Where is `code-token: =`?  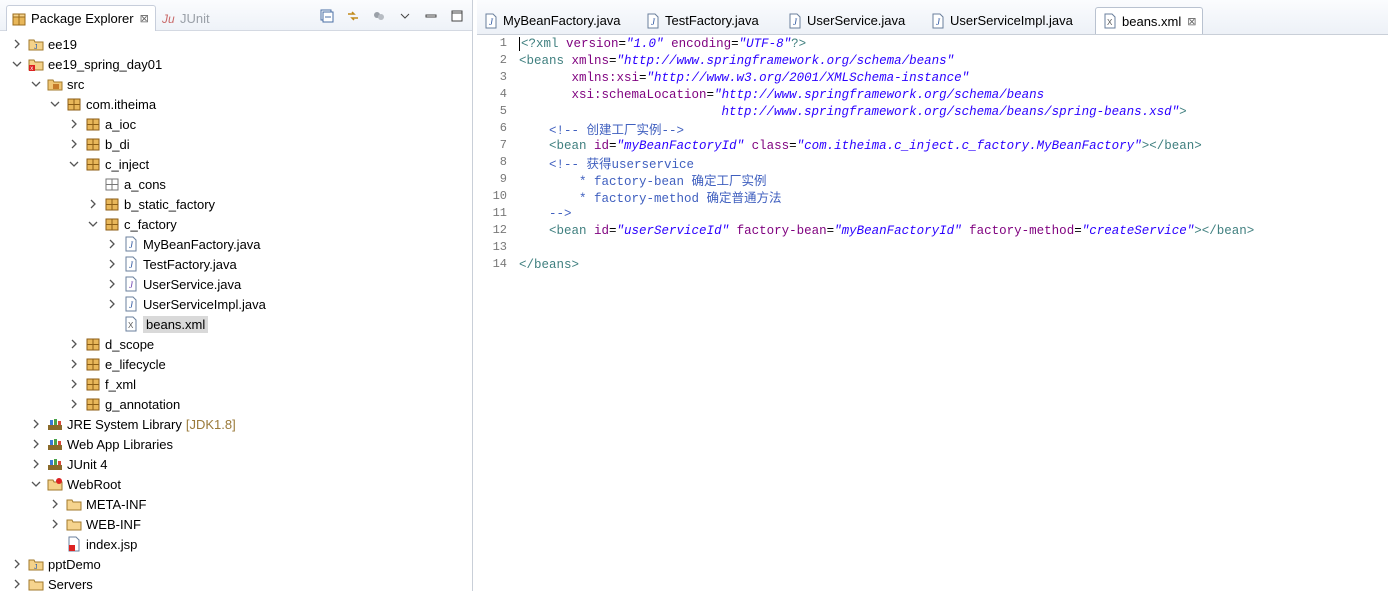 code-token: = is located at coordinates (1078, 231).